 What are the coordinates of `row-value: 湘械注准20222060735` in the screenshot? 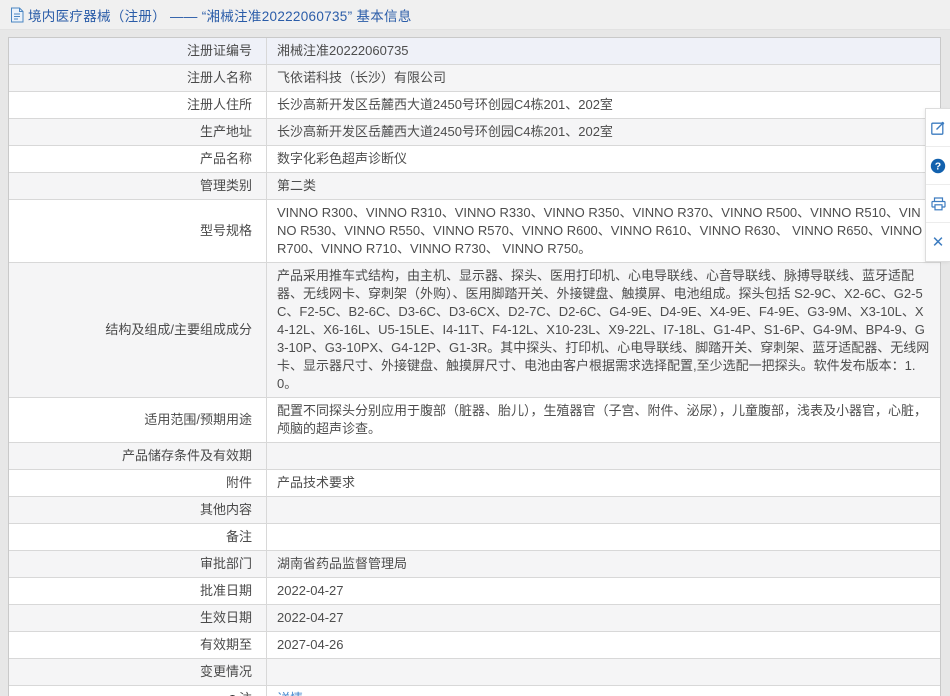 It's located at (343, 50).